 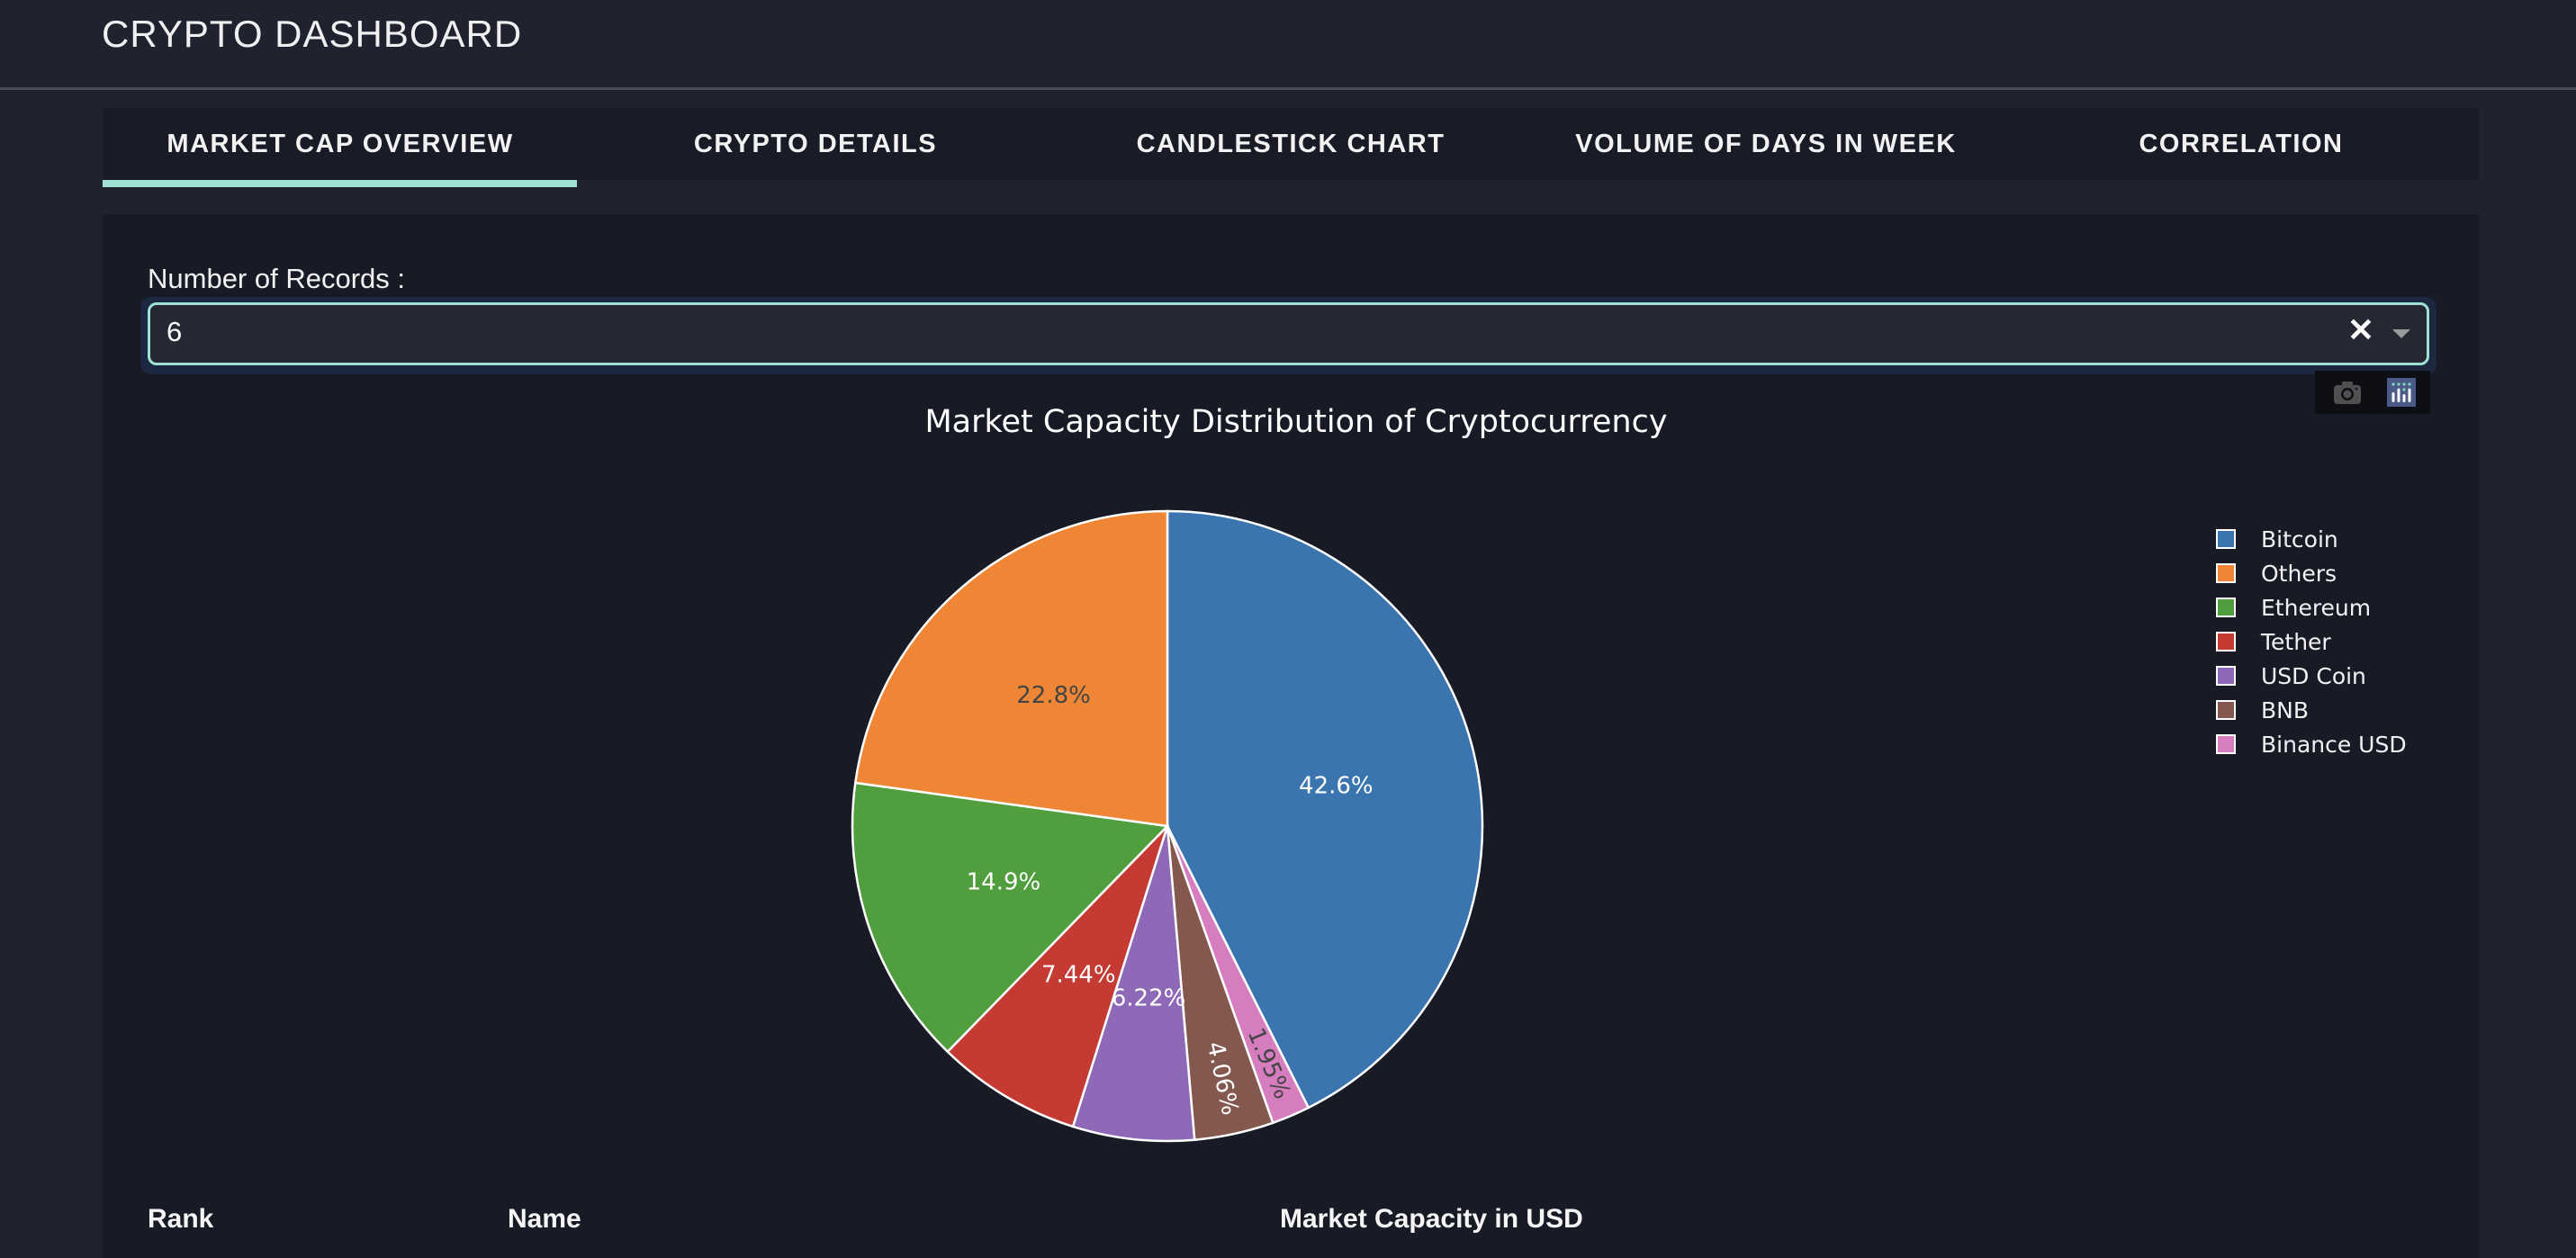 I want to click on legend-label: Others, so click(x=2299, y=574).